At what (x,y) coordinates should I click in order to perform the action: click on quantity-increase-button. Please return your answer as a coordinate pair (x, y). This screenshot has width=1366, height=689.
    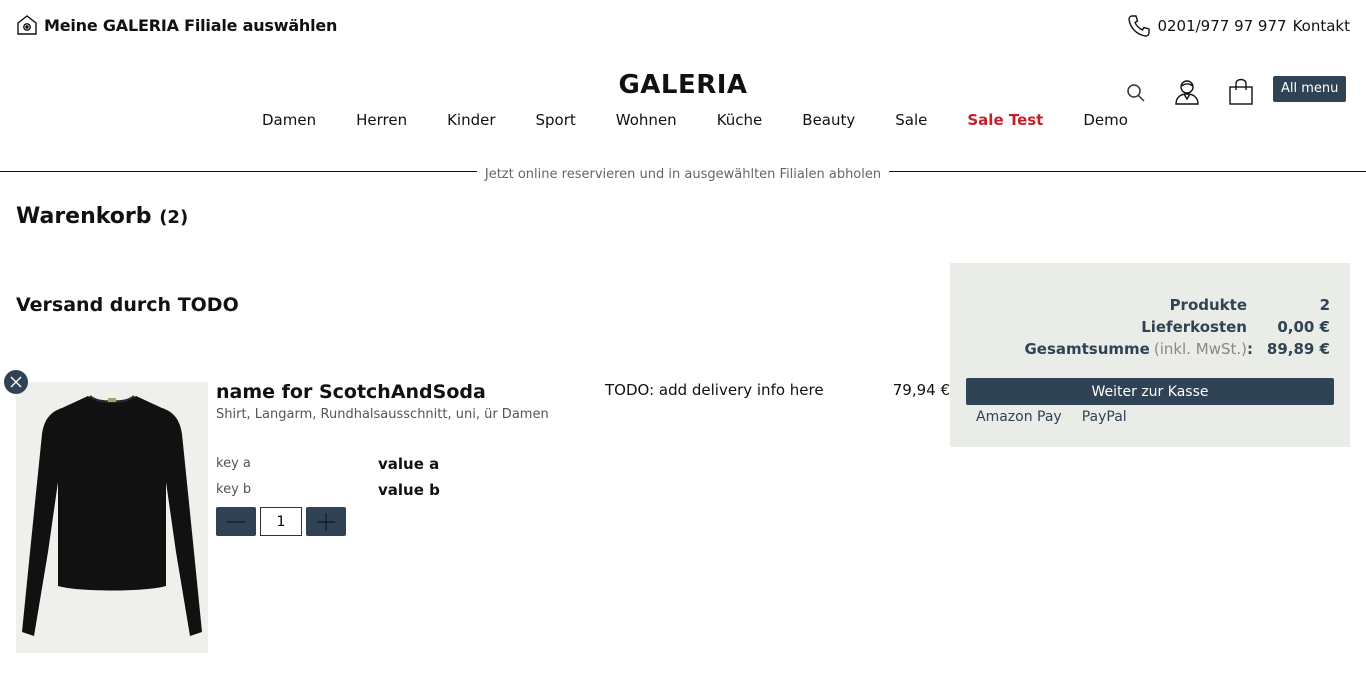
    Looking at the image, I should click on (326, 521).